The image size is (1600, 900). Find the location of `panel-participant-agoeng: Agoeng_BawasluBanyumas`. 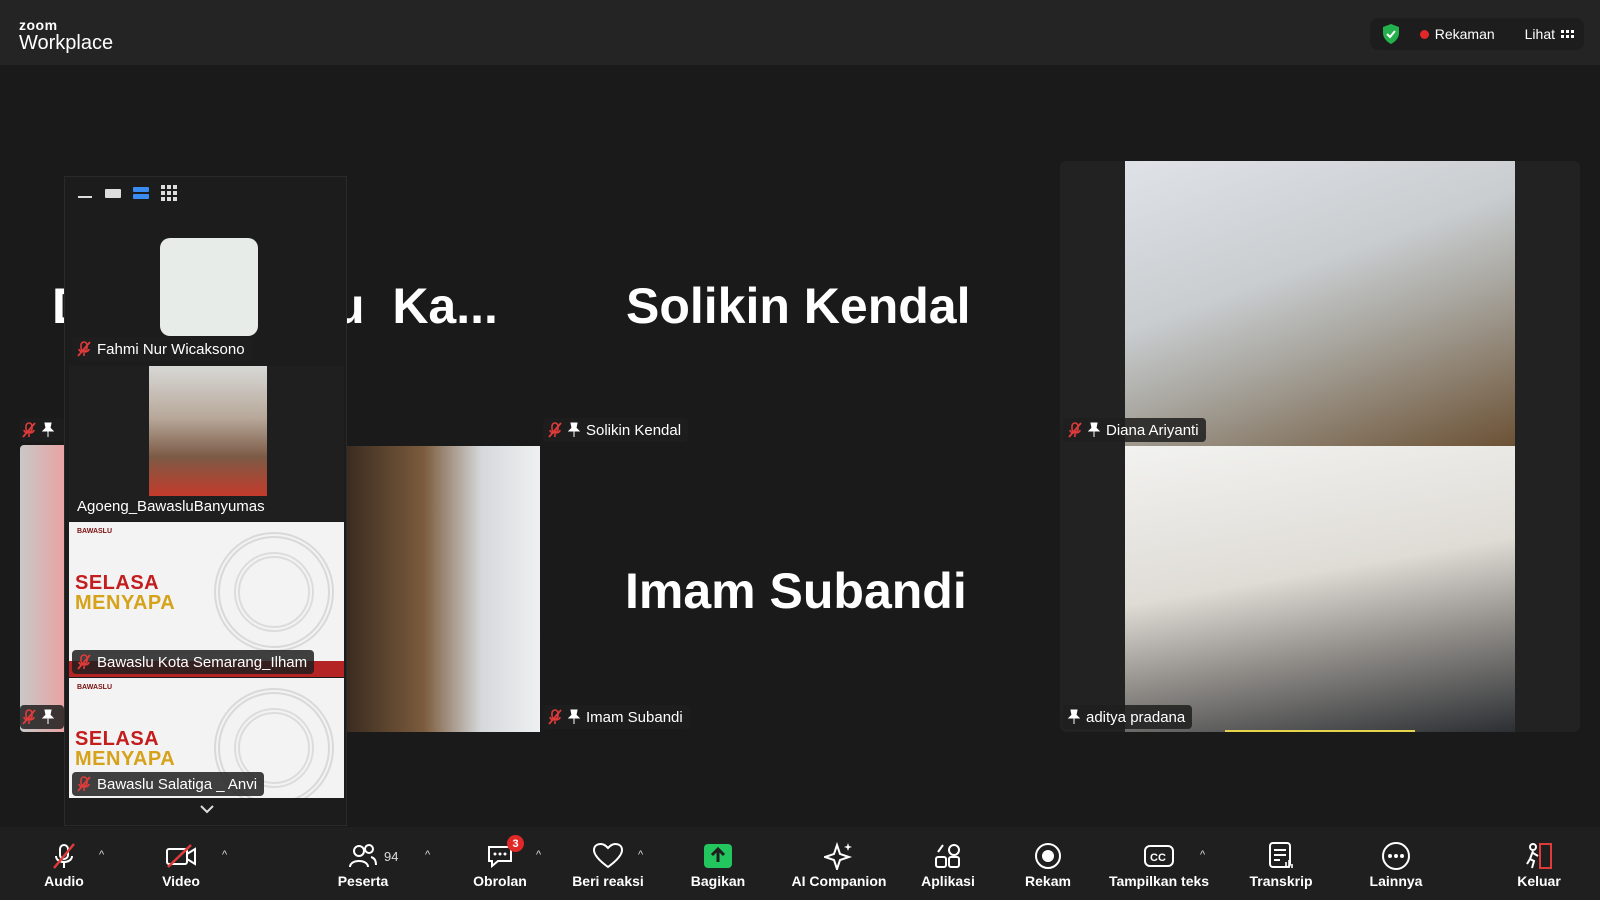

panel-participant-agoeng: Agoeng_BawasluBanyumas is located at coordinates (206, 443).